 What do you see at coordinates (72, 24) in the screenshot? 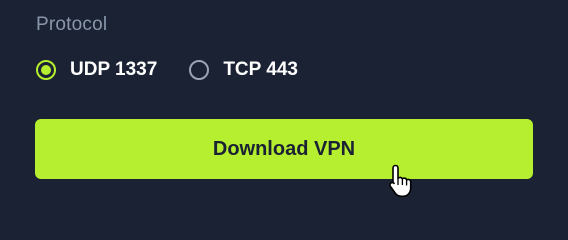
I see `protocol-label: Protocol` at bounding box center [72, 24].